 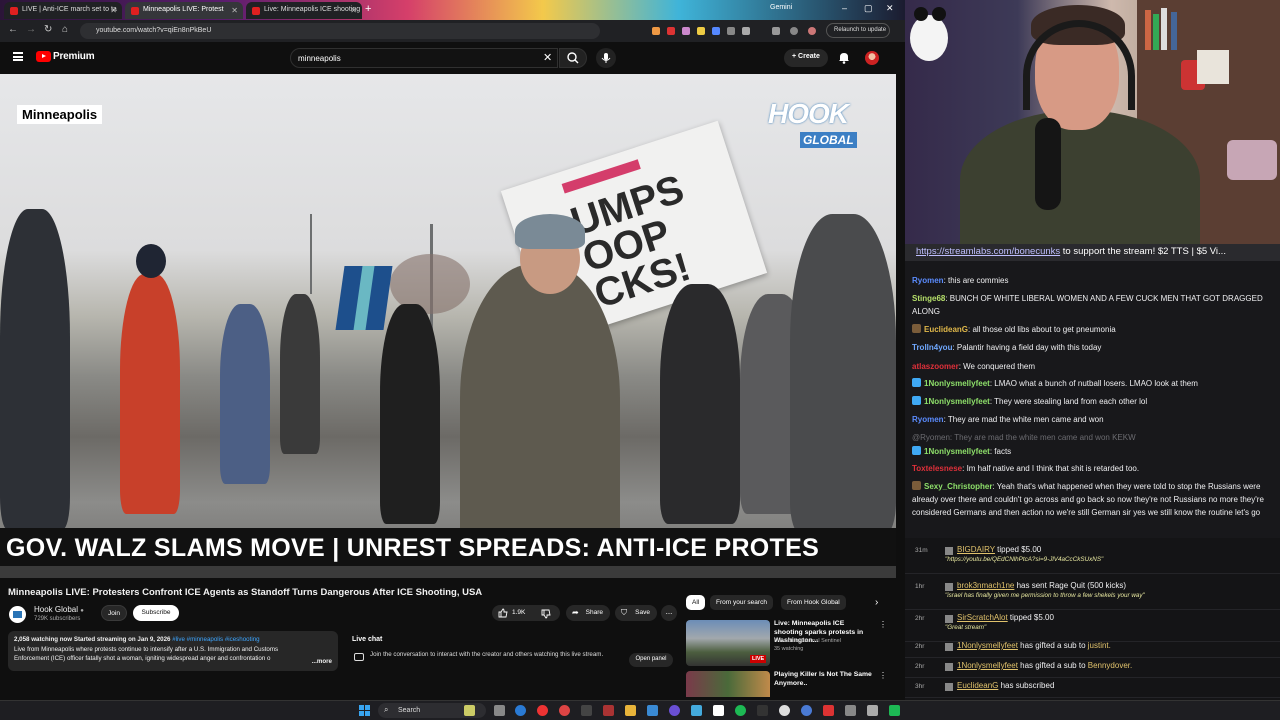 What do you see at coordinates (781, 7) in the screenshot?
I see `gemini-button: Gemini` at bounding box center [781, 7].